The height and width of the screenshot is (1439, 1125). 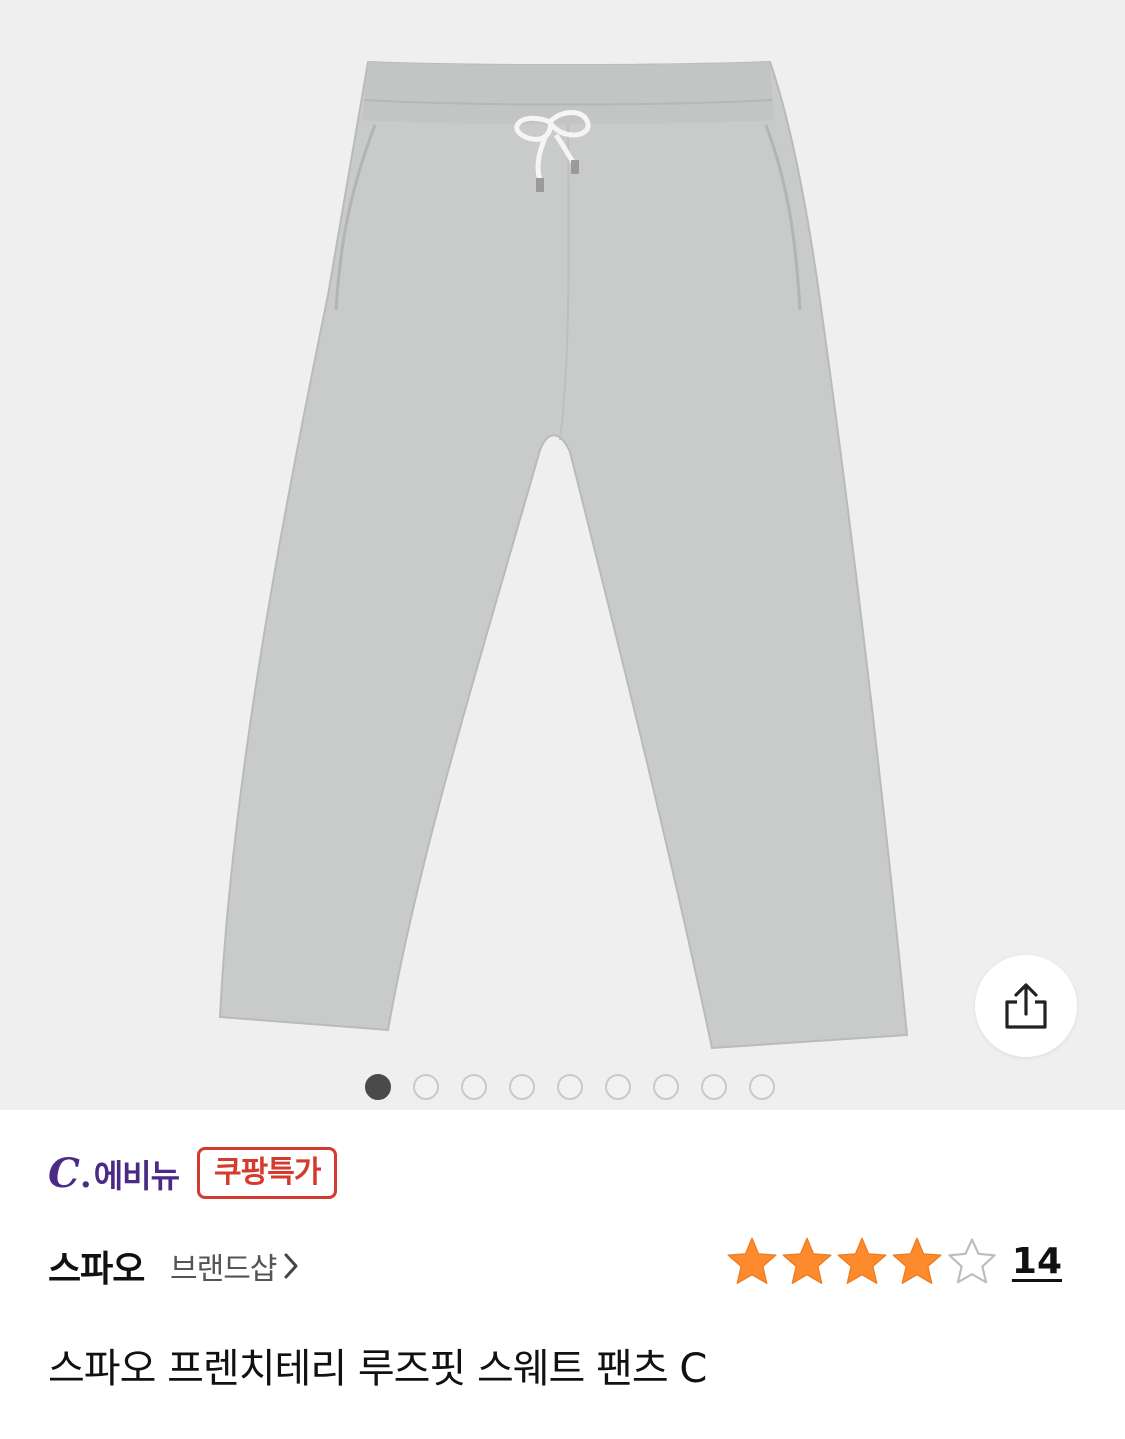 I want to click on seller-logo-c: C, so click(x=64, y=1173).